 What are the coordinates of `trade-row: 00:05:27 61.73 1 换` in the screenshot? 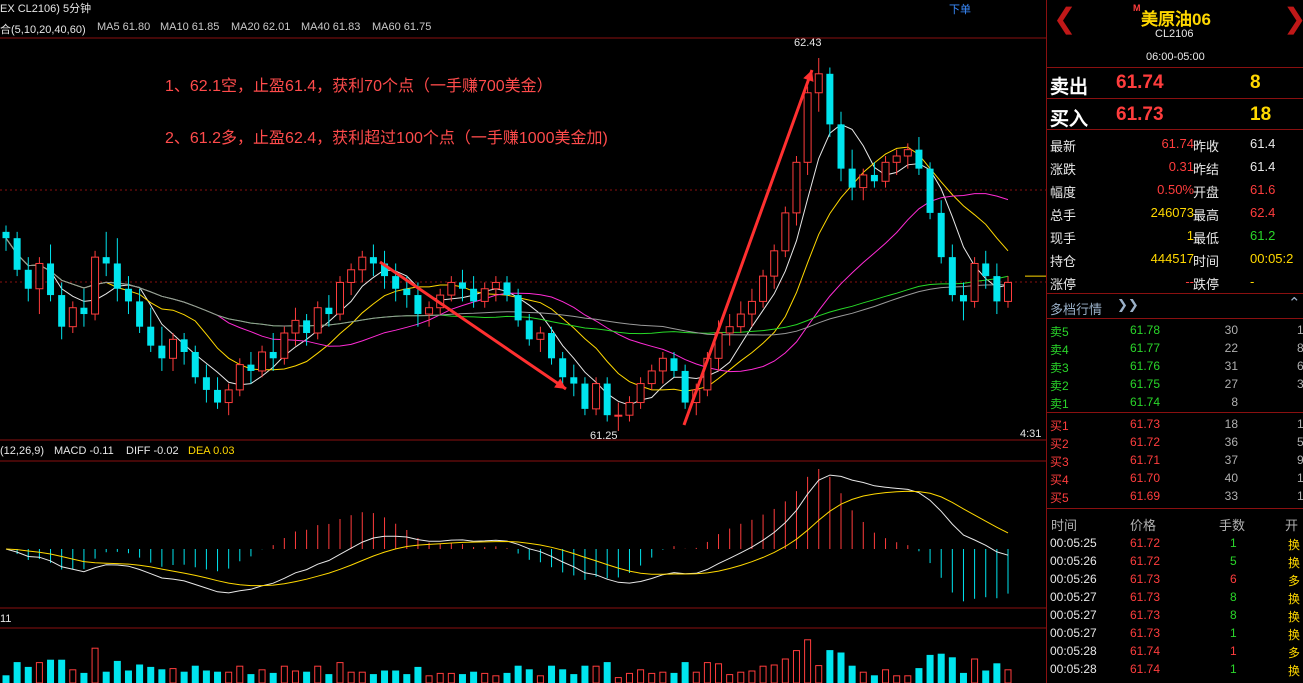 It's located at (1175, 633).